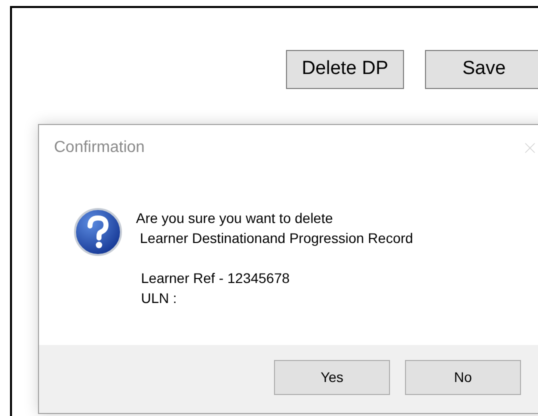 The height and width of the screenshot is (416, 538). I want to click on message-text: Are you sure you want to delete, so click(235, 218).